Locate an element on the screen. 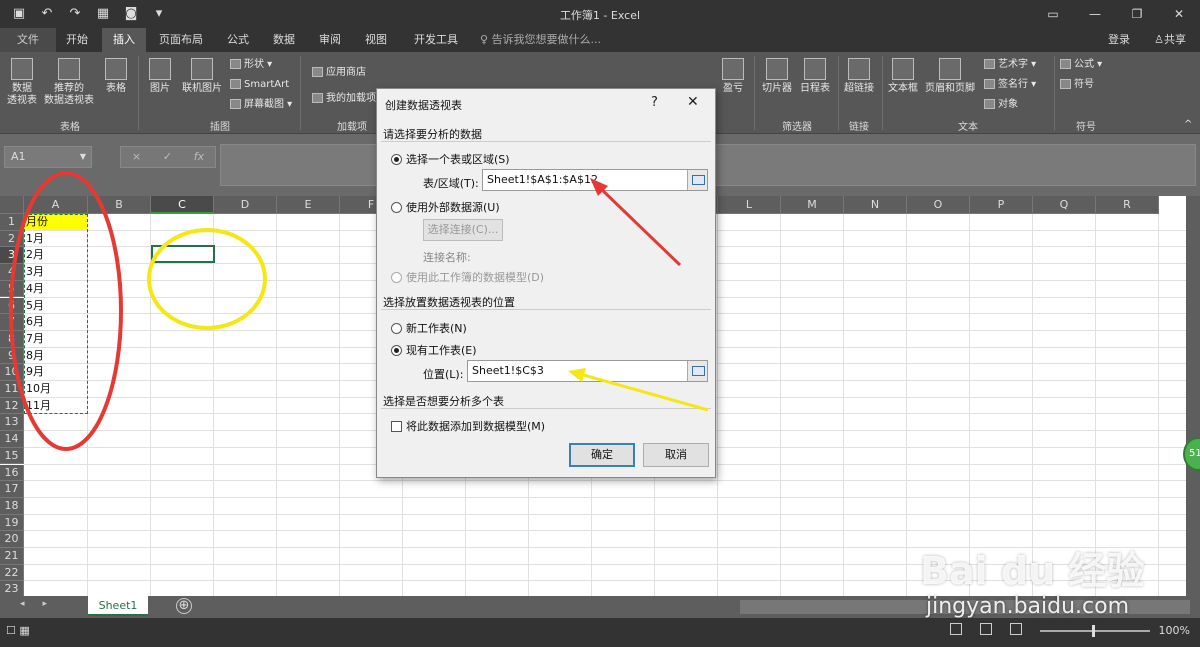 The image size is (1200, 647). location-input: Sheet1!$C$3 is located at coordinates (587, 371).